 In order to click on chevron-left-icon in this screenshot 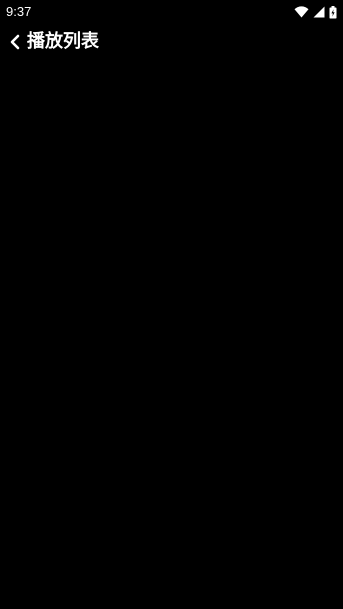, I will do `click(15, 42)`.